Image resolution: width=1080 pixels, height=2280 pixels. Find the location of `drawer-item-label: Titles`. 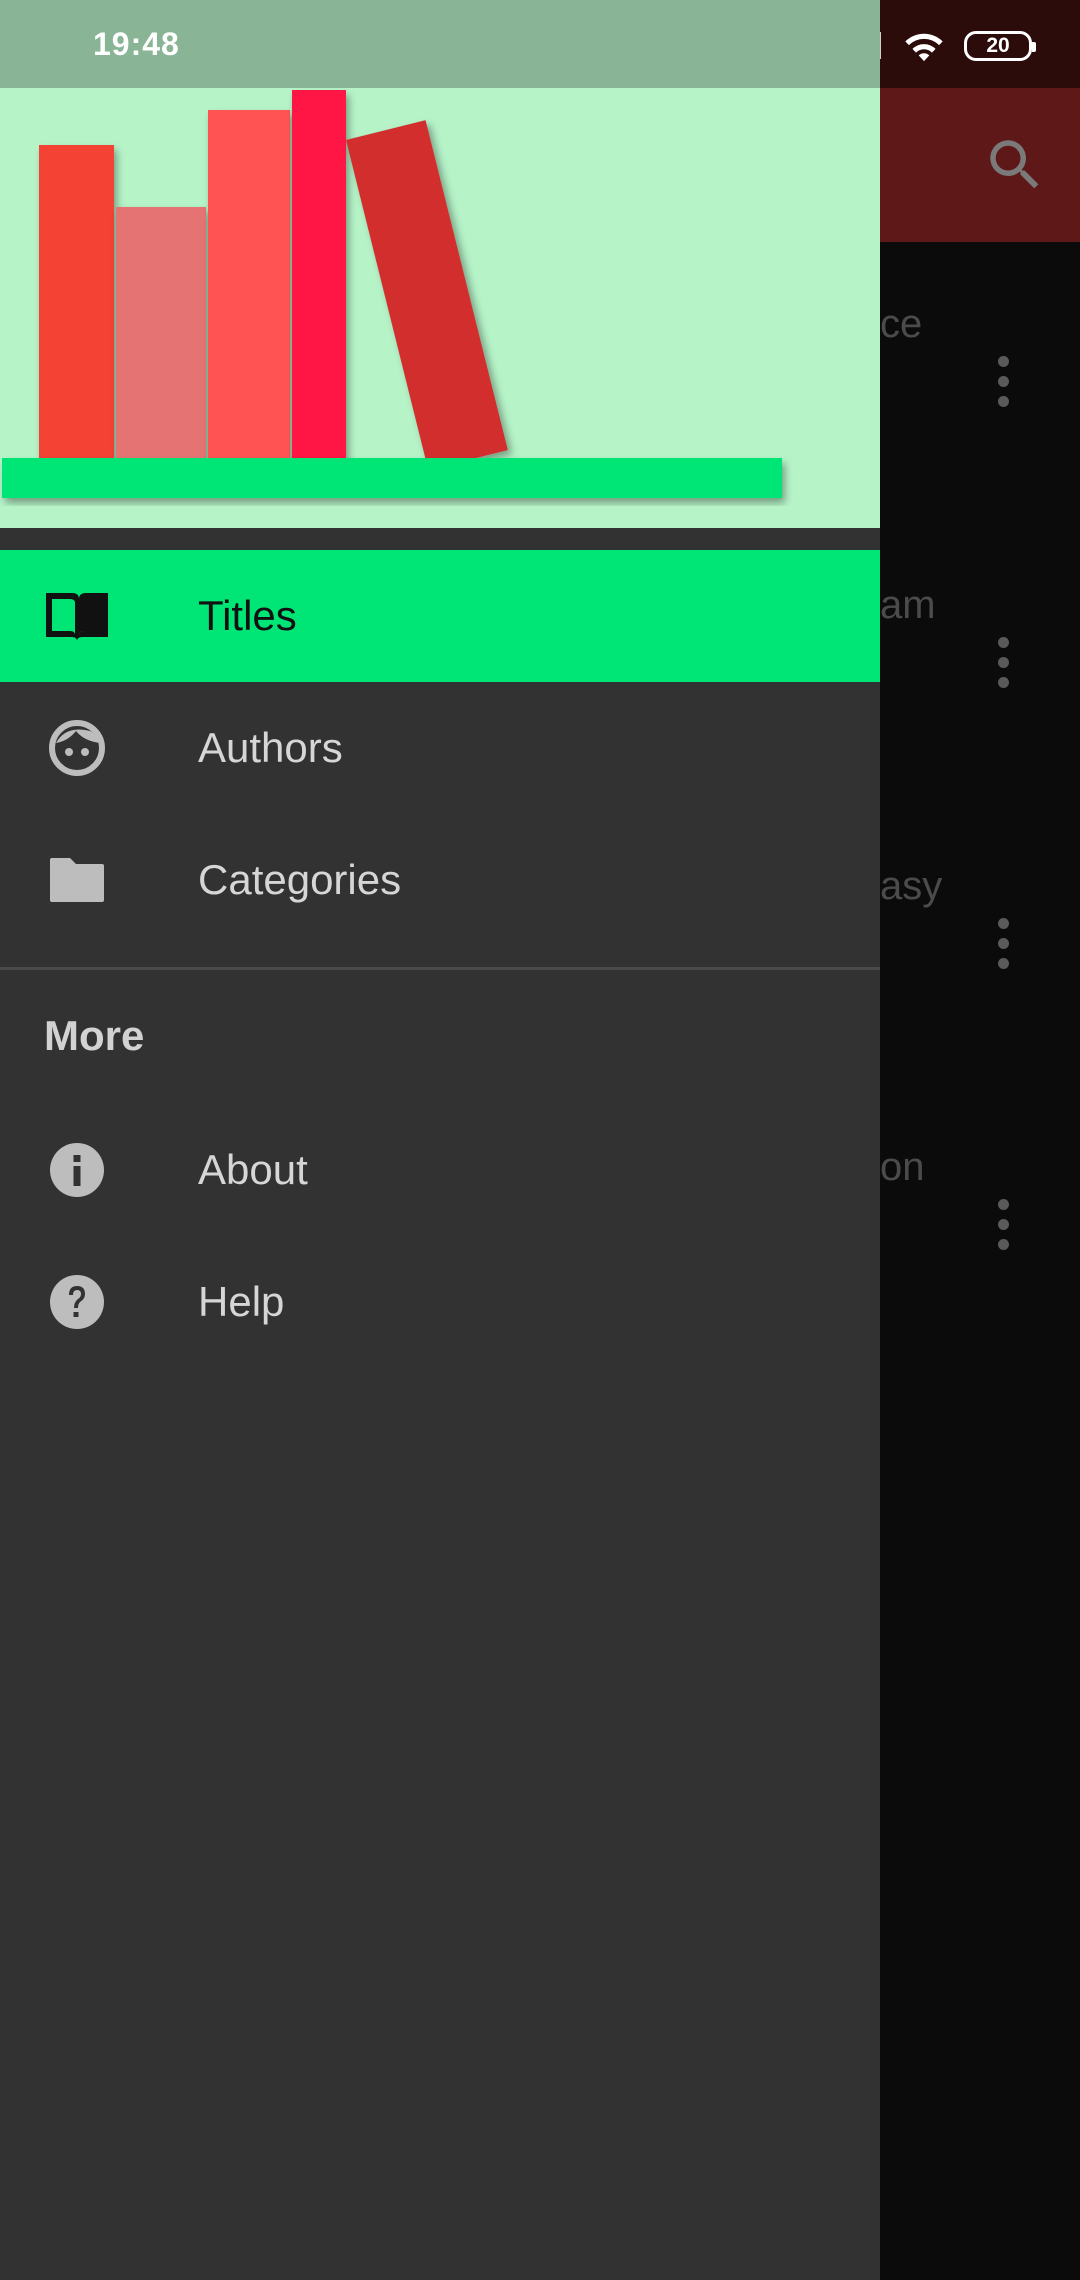

drawer-item-label: Titles is located at coordinates (247, 615).